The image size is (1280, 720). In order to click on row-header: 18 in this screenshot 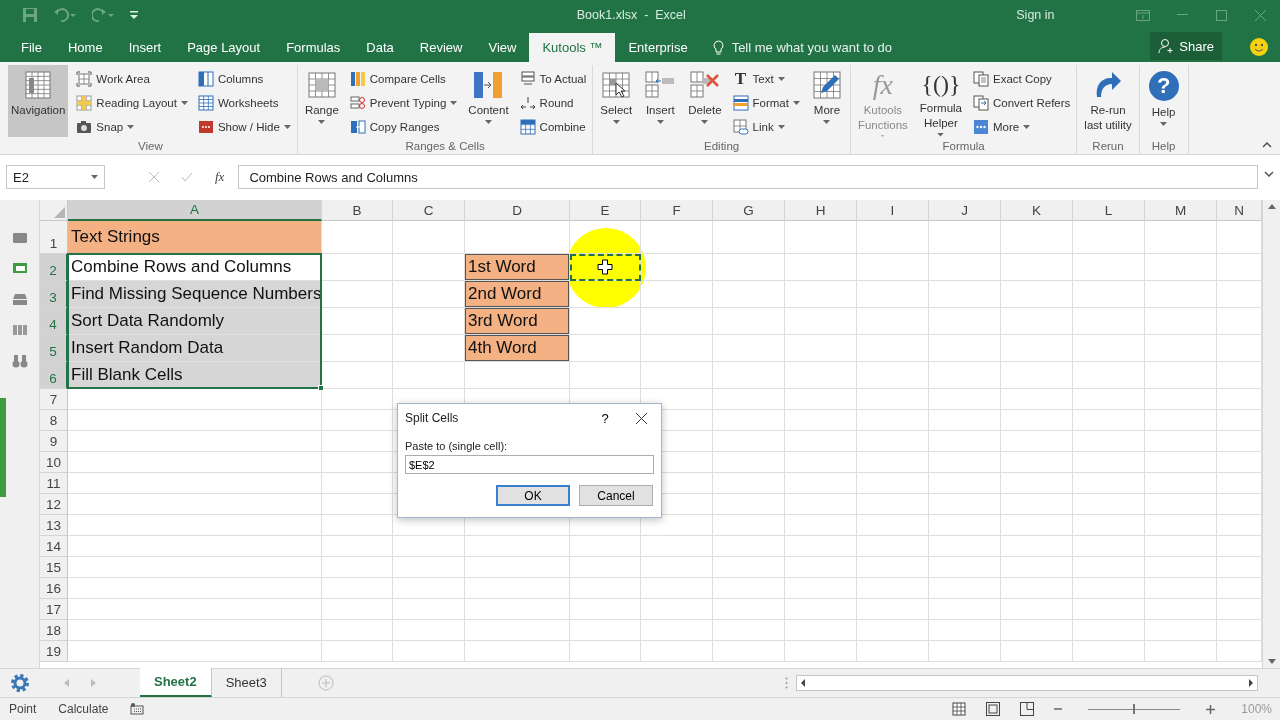, I will do `click(54, 630)`.